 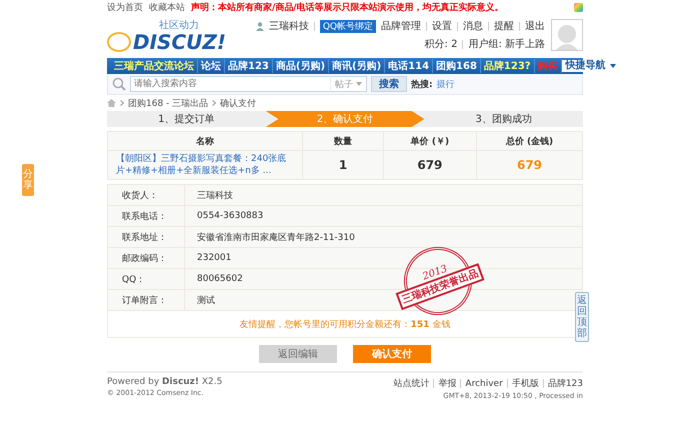 I want to click on powered-by-text: Powered by Discuz! X2.5, so click(x=164, y=382).